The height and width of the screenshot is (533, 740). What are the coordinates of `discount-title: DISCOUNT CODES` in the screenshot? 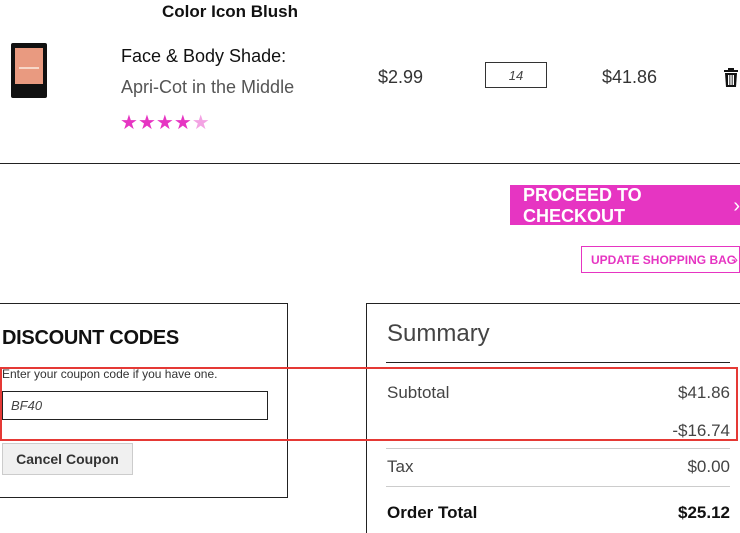 It's located at (90, 338).